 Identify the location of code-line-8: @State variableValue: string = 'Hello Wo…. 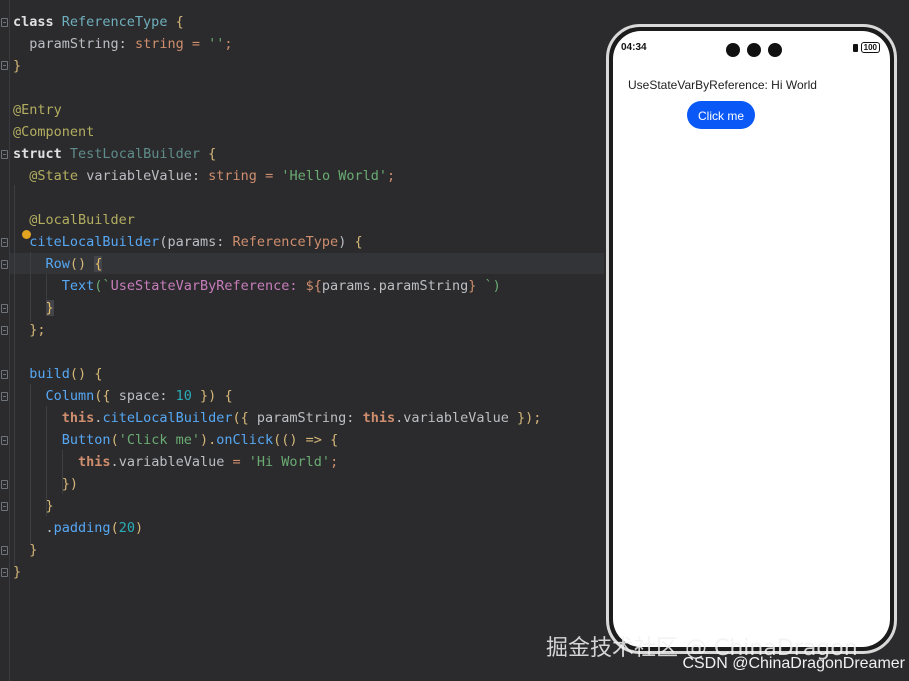
(204, 176).